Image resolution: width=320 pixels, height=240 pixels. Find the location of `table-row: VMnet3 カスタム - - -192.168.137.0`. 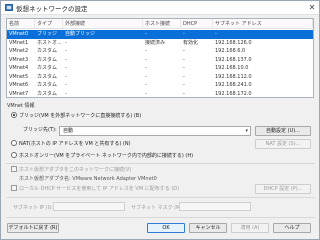

table-row: VMnet3 カスタム - - -192.168.137.0 is located at coordinates (160, 60).